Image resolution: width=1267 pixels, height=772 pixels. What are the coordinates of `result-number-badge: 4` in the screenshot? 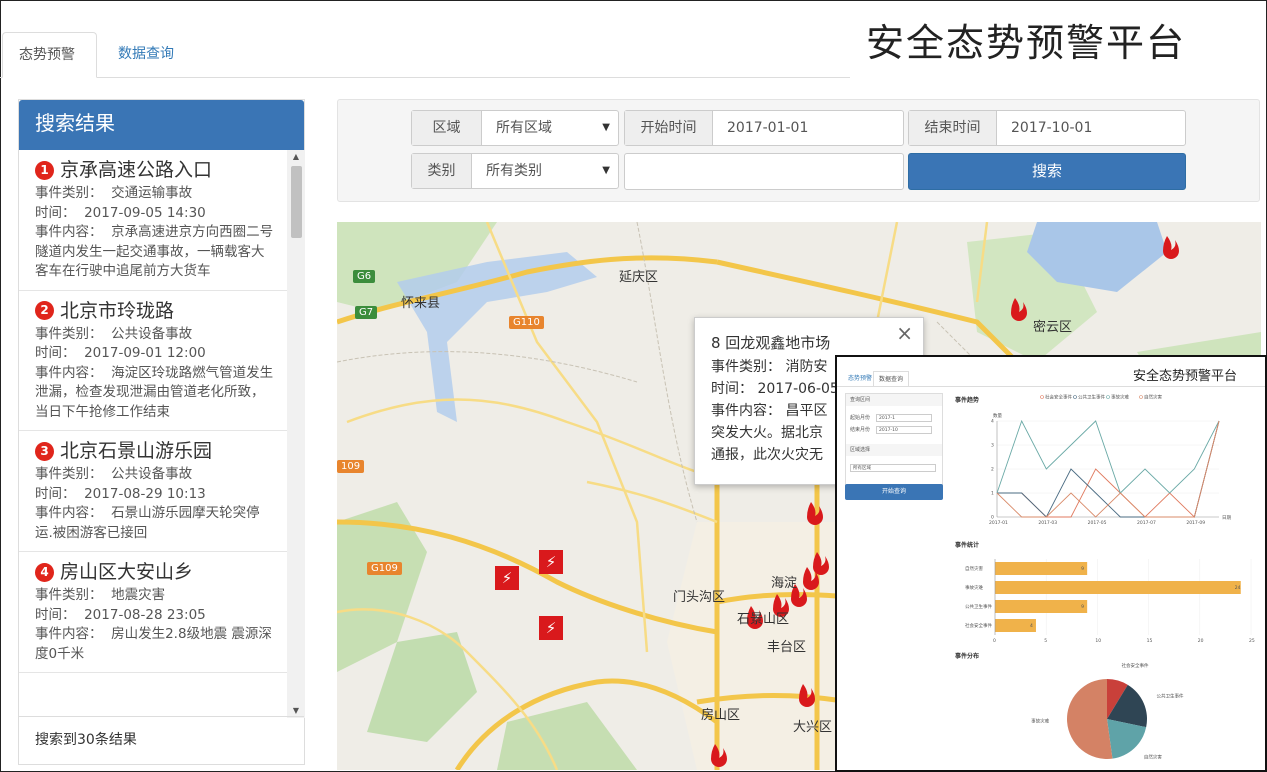 It's located at (44, 572).